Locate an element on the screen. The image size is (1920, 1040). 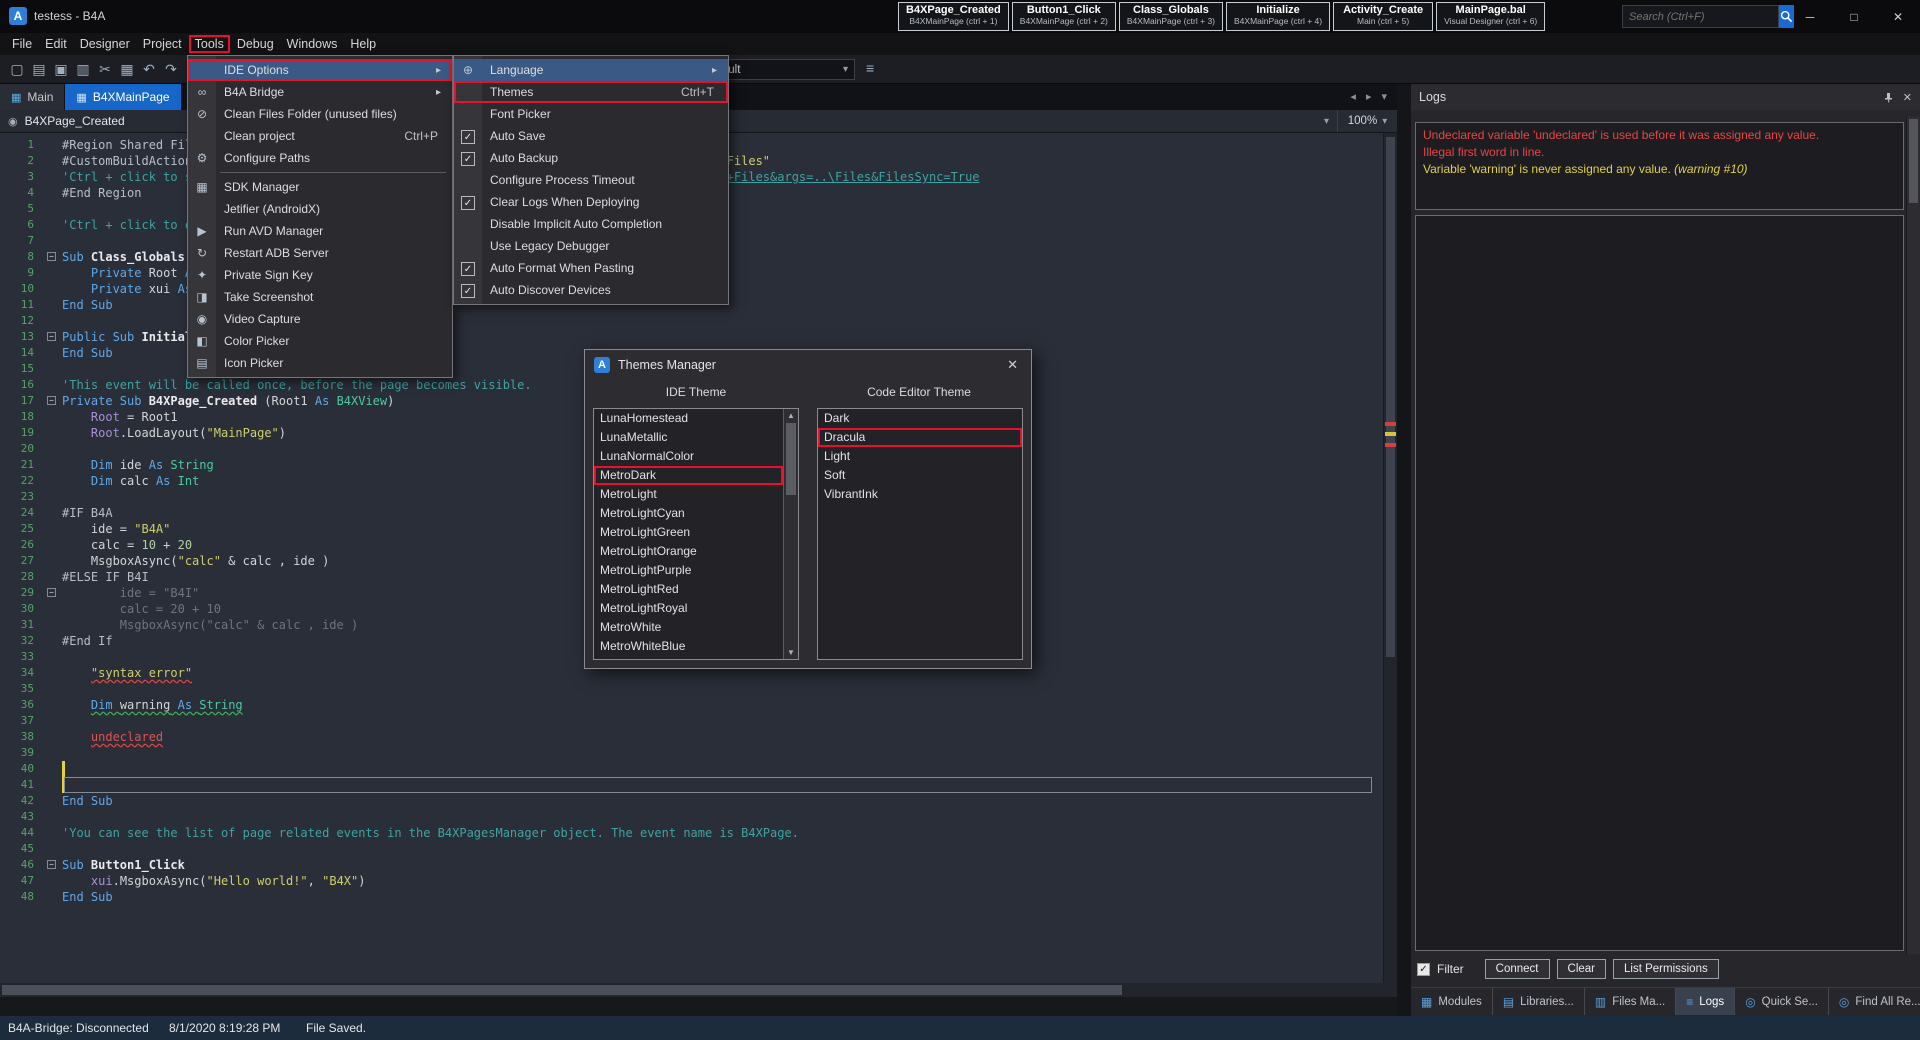
menu-item-sdk-manager: ▦ SDK Manager is located at coordinates (320, 187).